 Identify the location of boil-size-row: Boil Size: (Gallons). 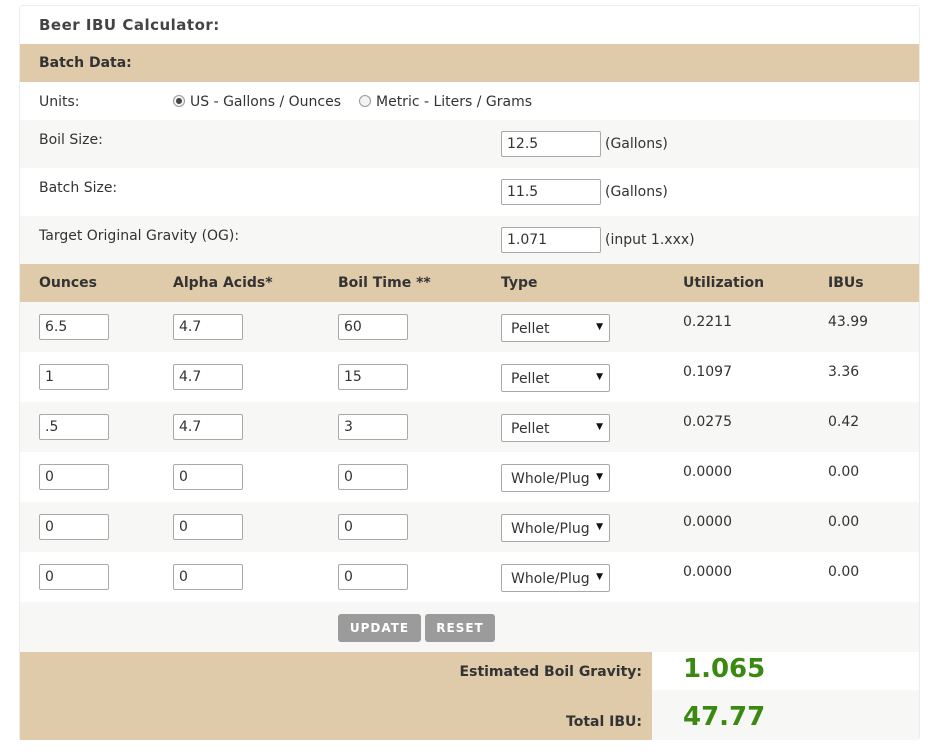
(469, 144).